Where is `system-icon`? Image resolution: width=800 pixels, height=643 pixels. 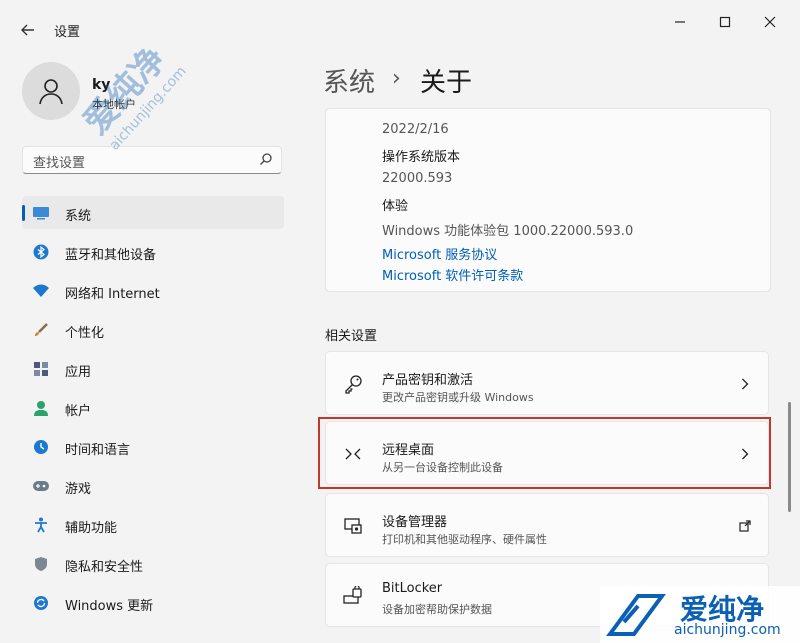
system-icon is located at coordinates (41, 213).